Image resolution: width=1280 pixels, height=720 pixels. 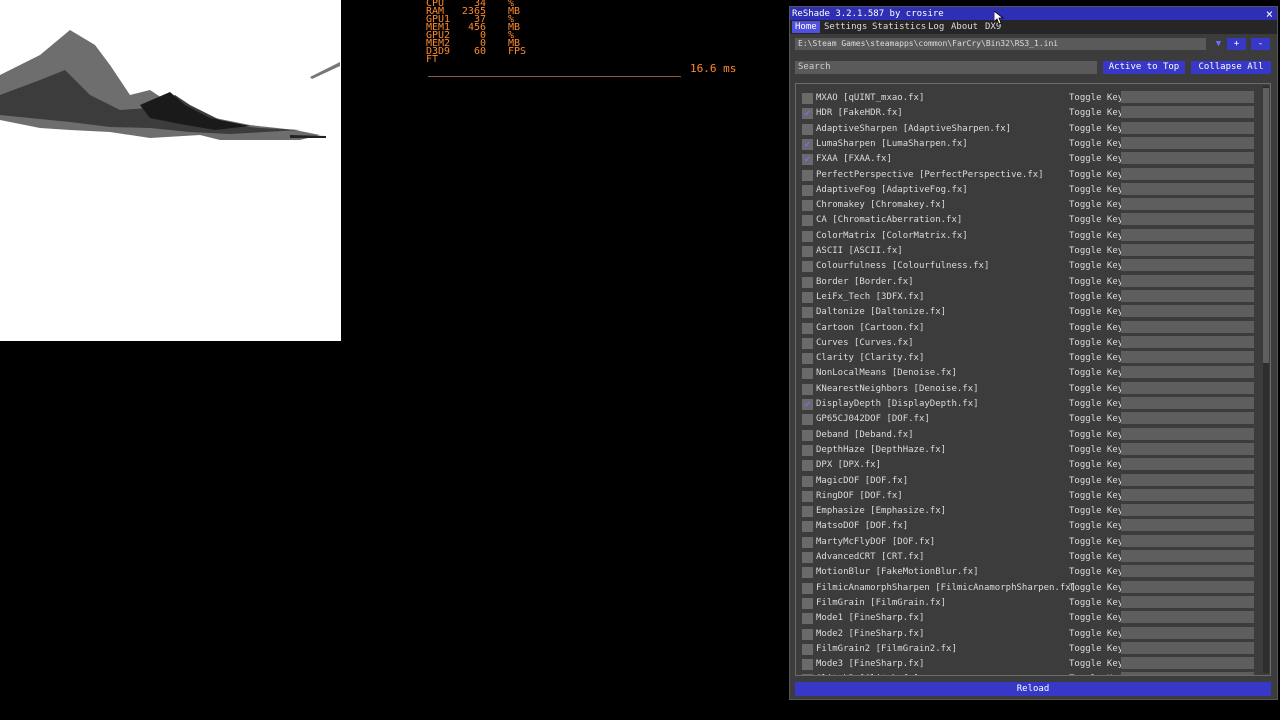 I want to click on tab-settings: Settings, so click(x=845, y=27).